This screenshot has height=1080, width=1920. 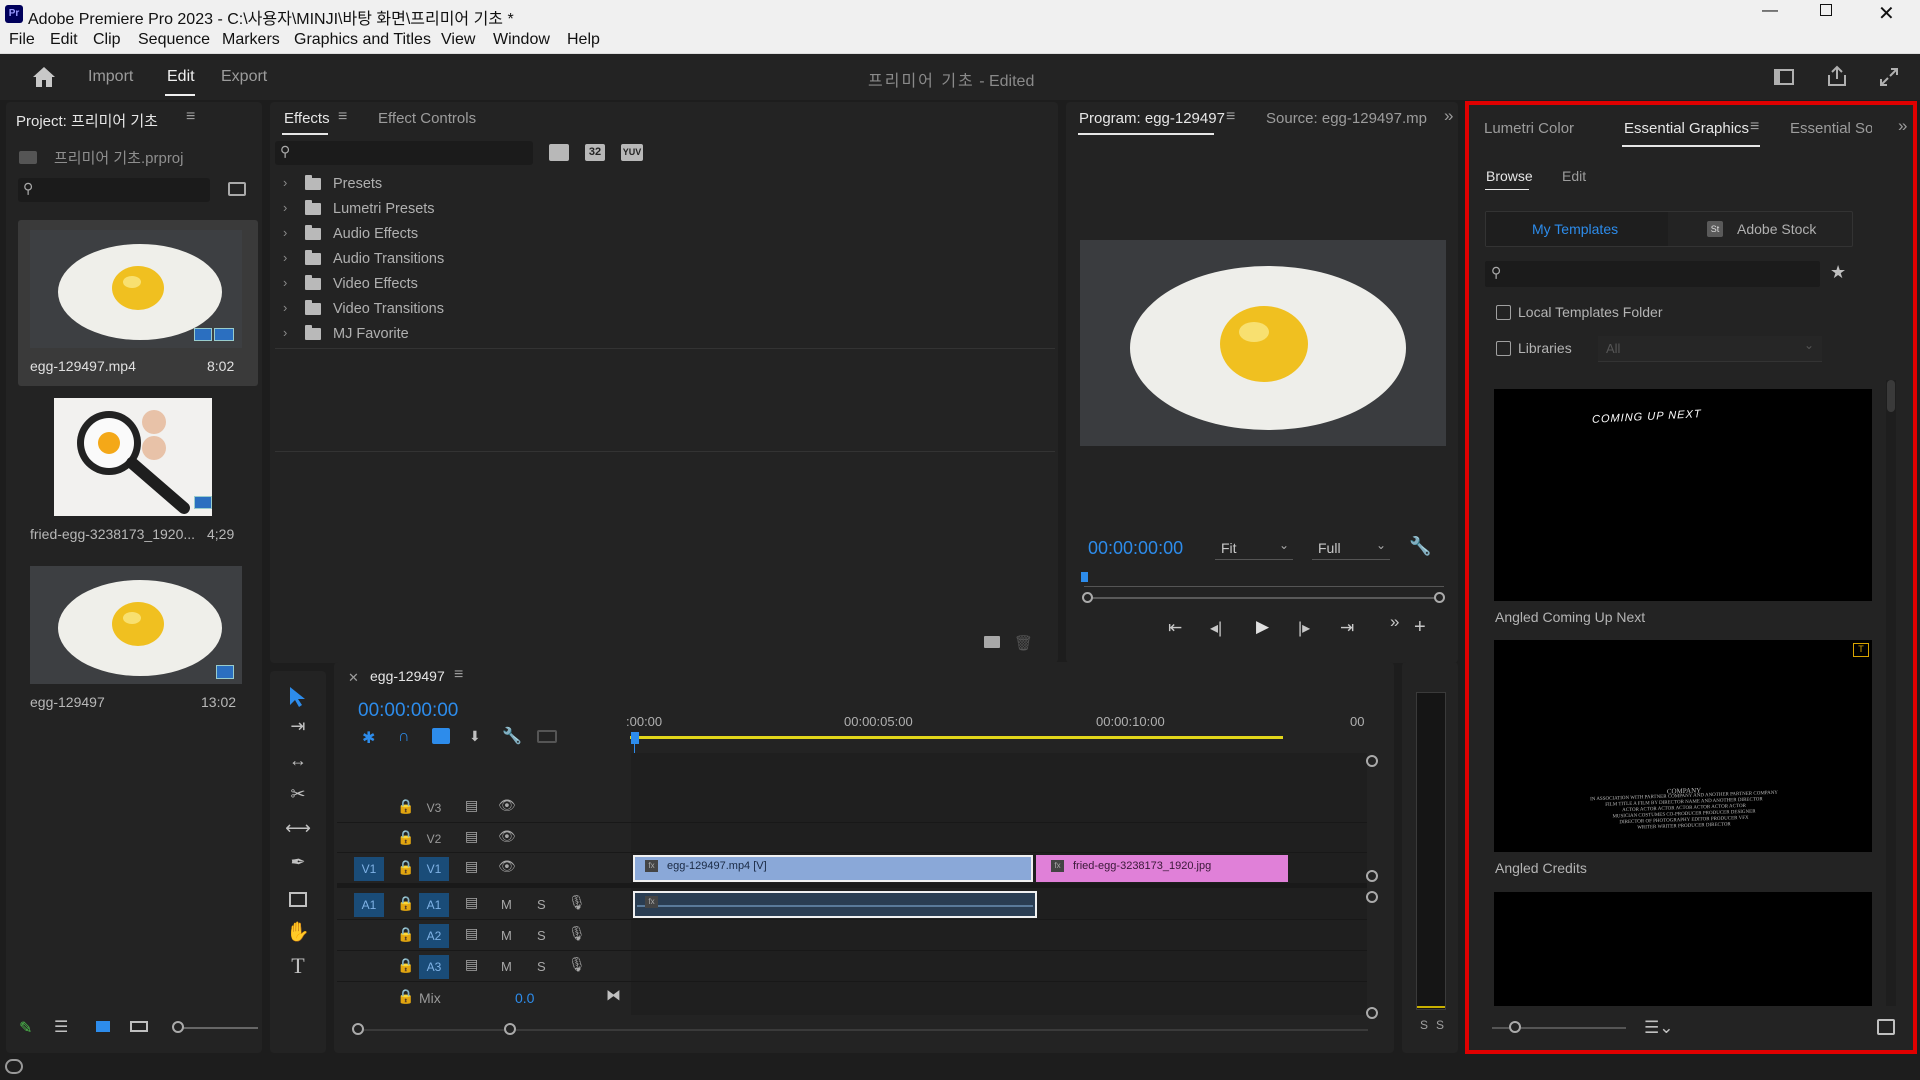 What do you see at coordinates (1652, 274) in the screenshot?
I see `eg-search-input: ⚲` at bounding box center [1652, 274].